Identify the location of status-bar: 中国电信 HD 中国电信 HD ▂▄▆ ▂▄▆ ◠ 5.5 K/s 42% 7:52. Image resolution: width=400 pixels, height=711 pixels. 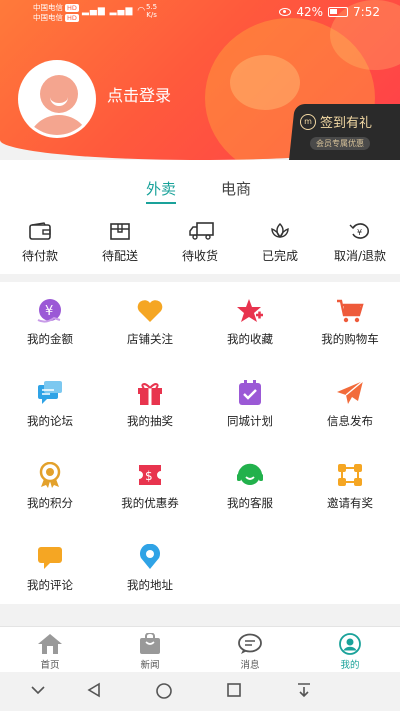
(200, 12).